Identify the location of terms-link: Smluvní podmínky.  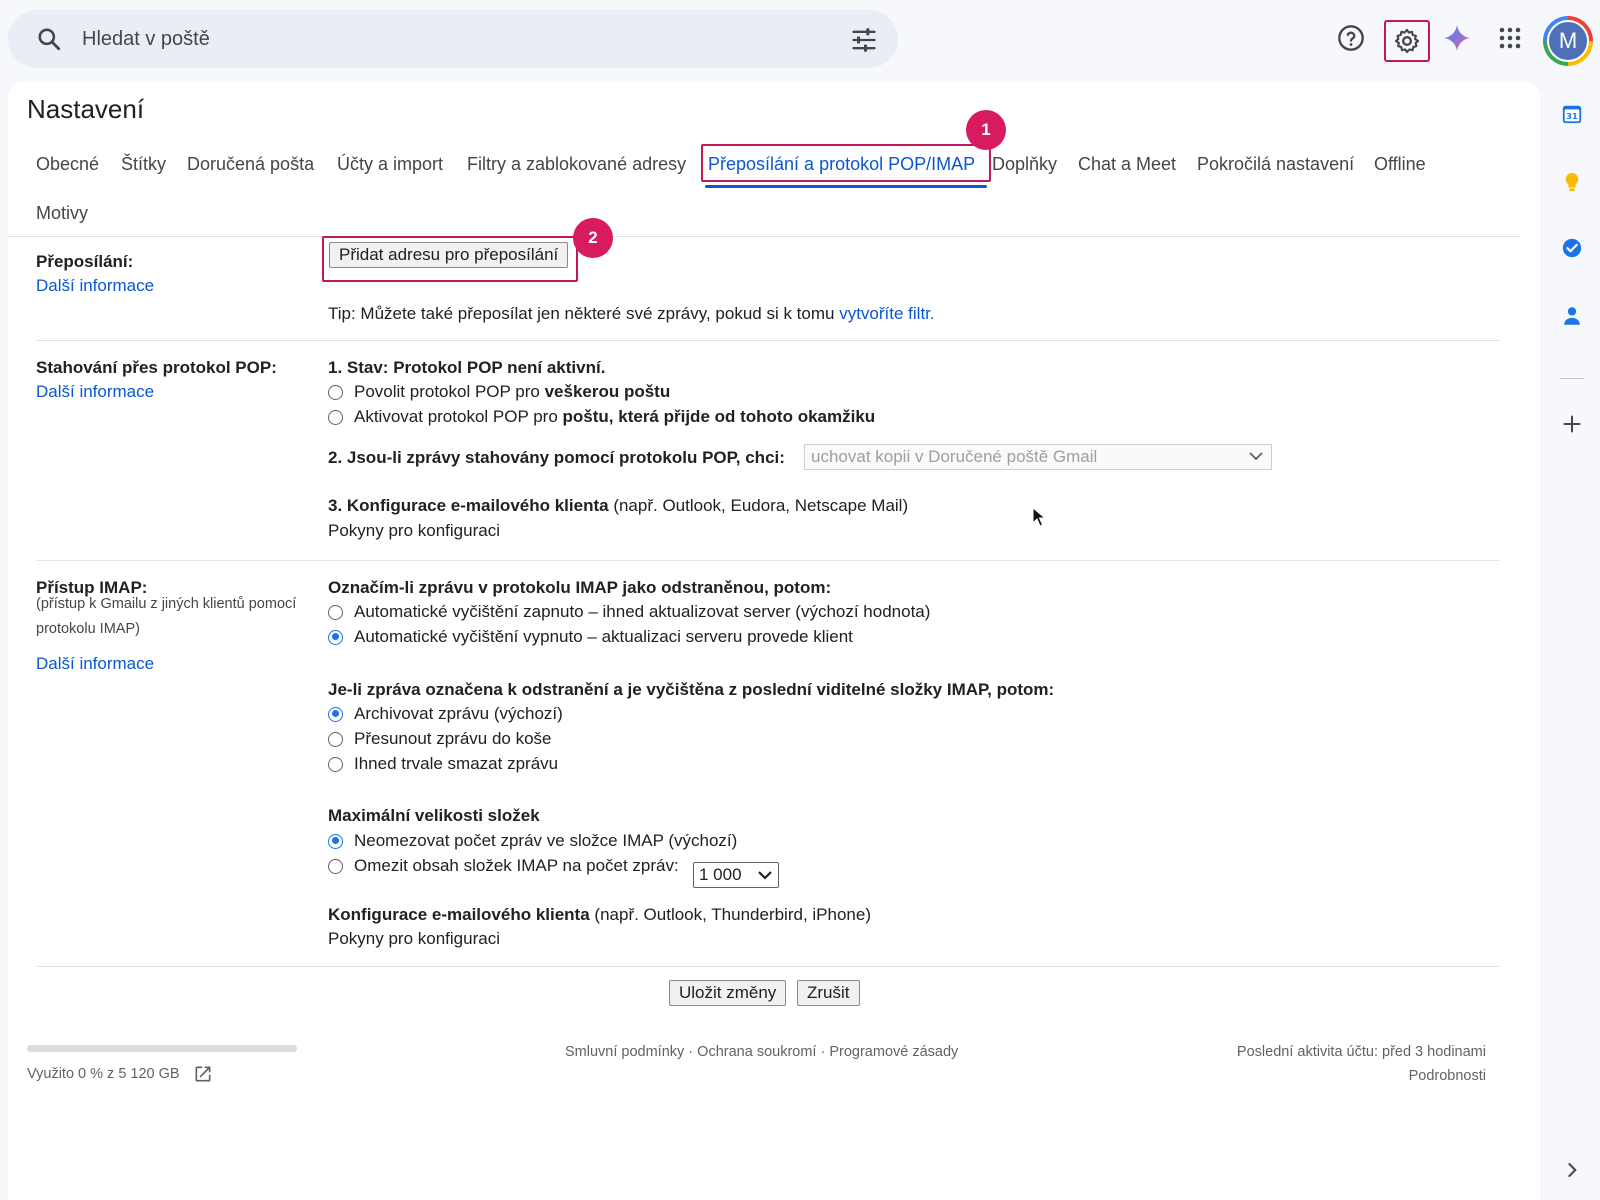
(624, 1052).